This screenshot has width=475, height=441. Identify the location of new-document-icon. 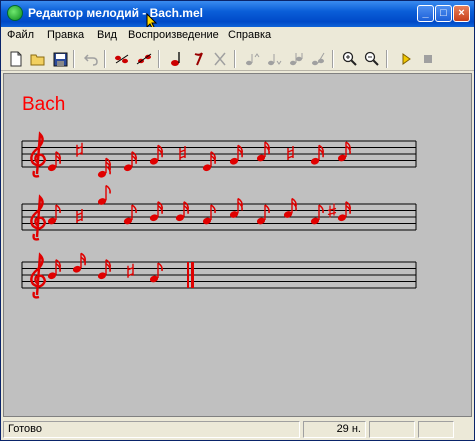
(16, 59).